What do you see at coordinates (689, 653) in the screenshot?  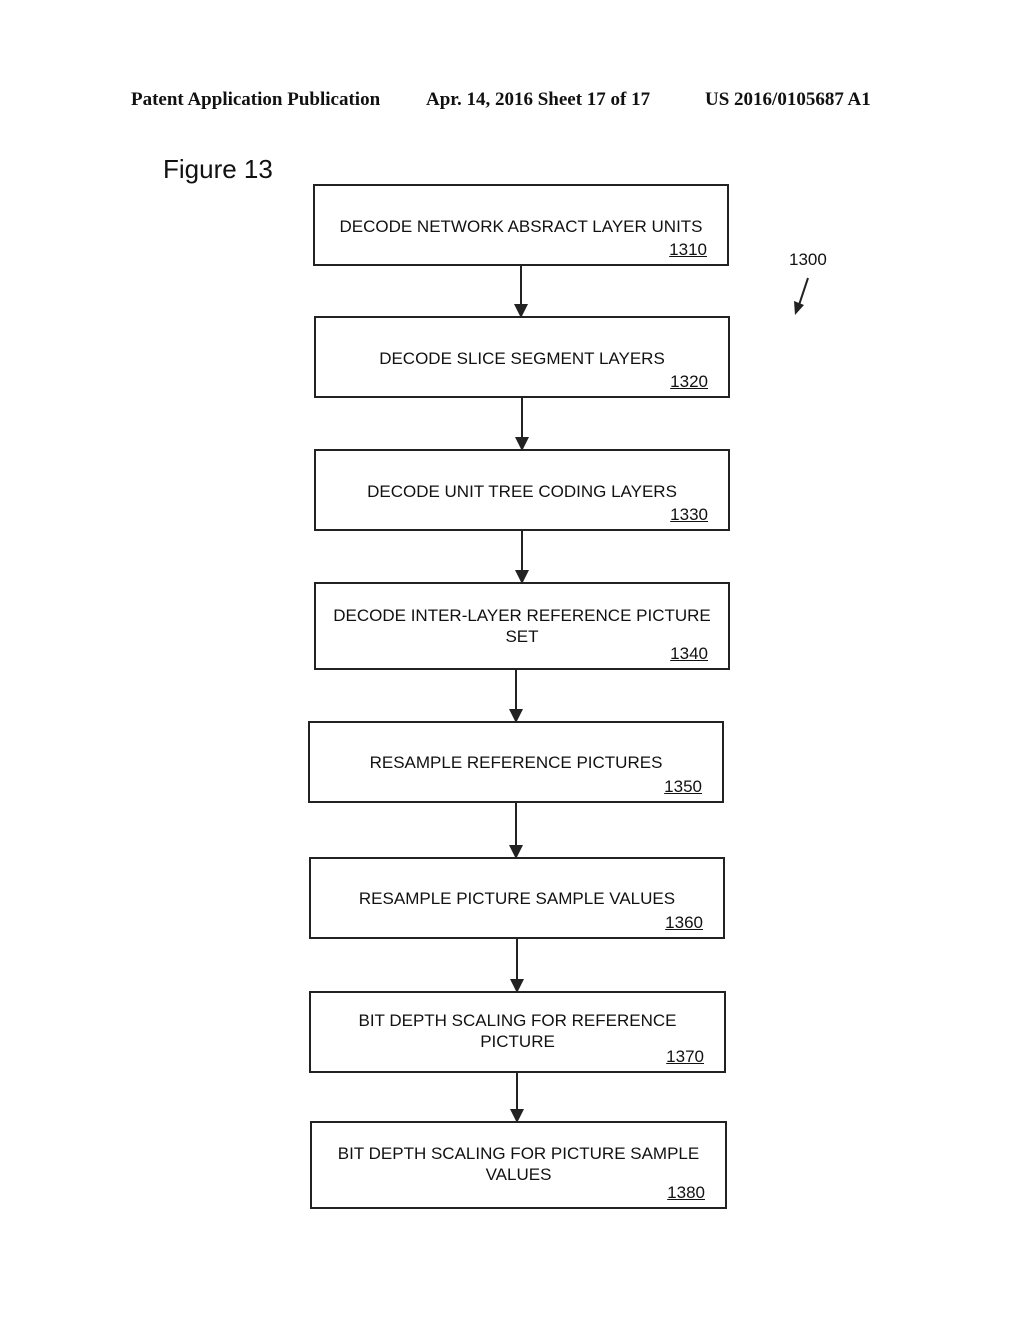 I see `step-number: 1340` at bounding box center [689, 653].